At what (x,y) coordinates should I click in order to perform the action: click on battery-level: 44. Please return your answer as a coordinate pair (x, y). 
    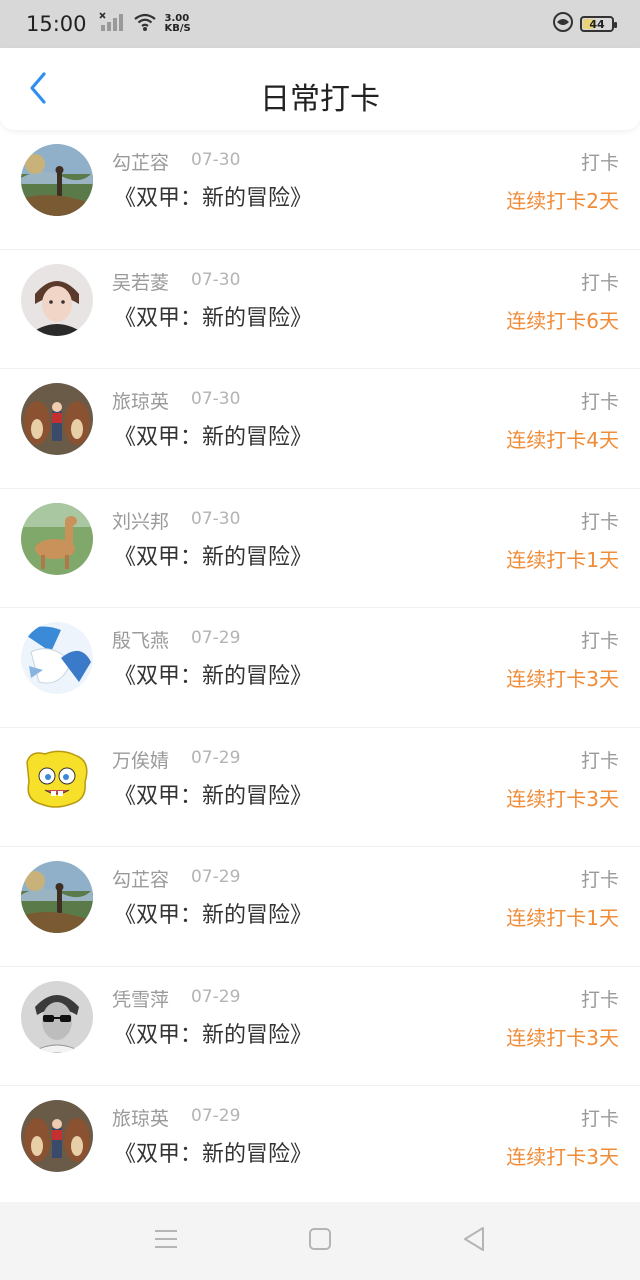
    Looking at the image, I should click on (597, 24).